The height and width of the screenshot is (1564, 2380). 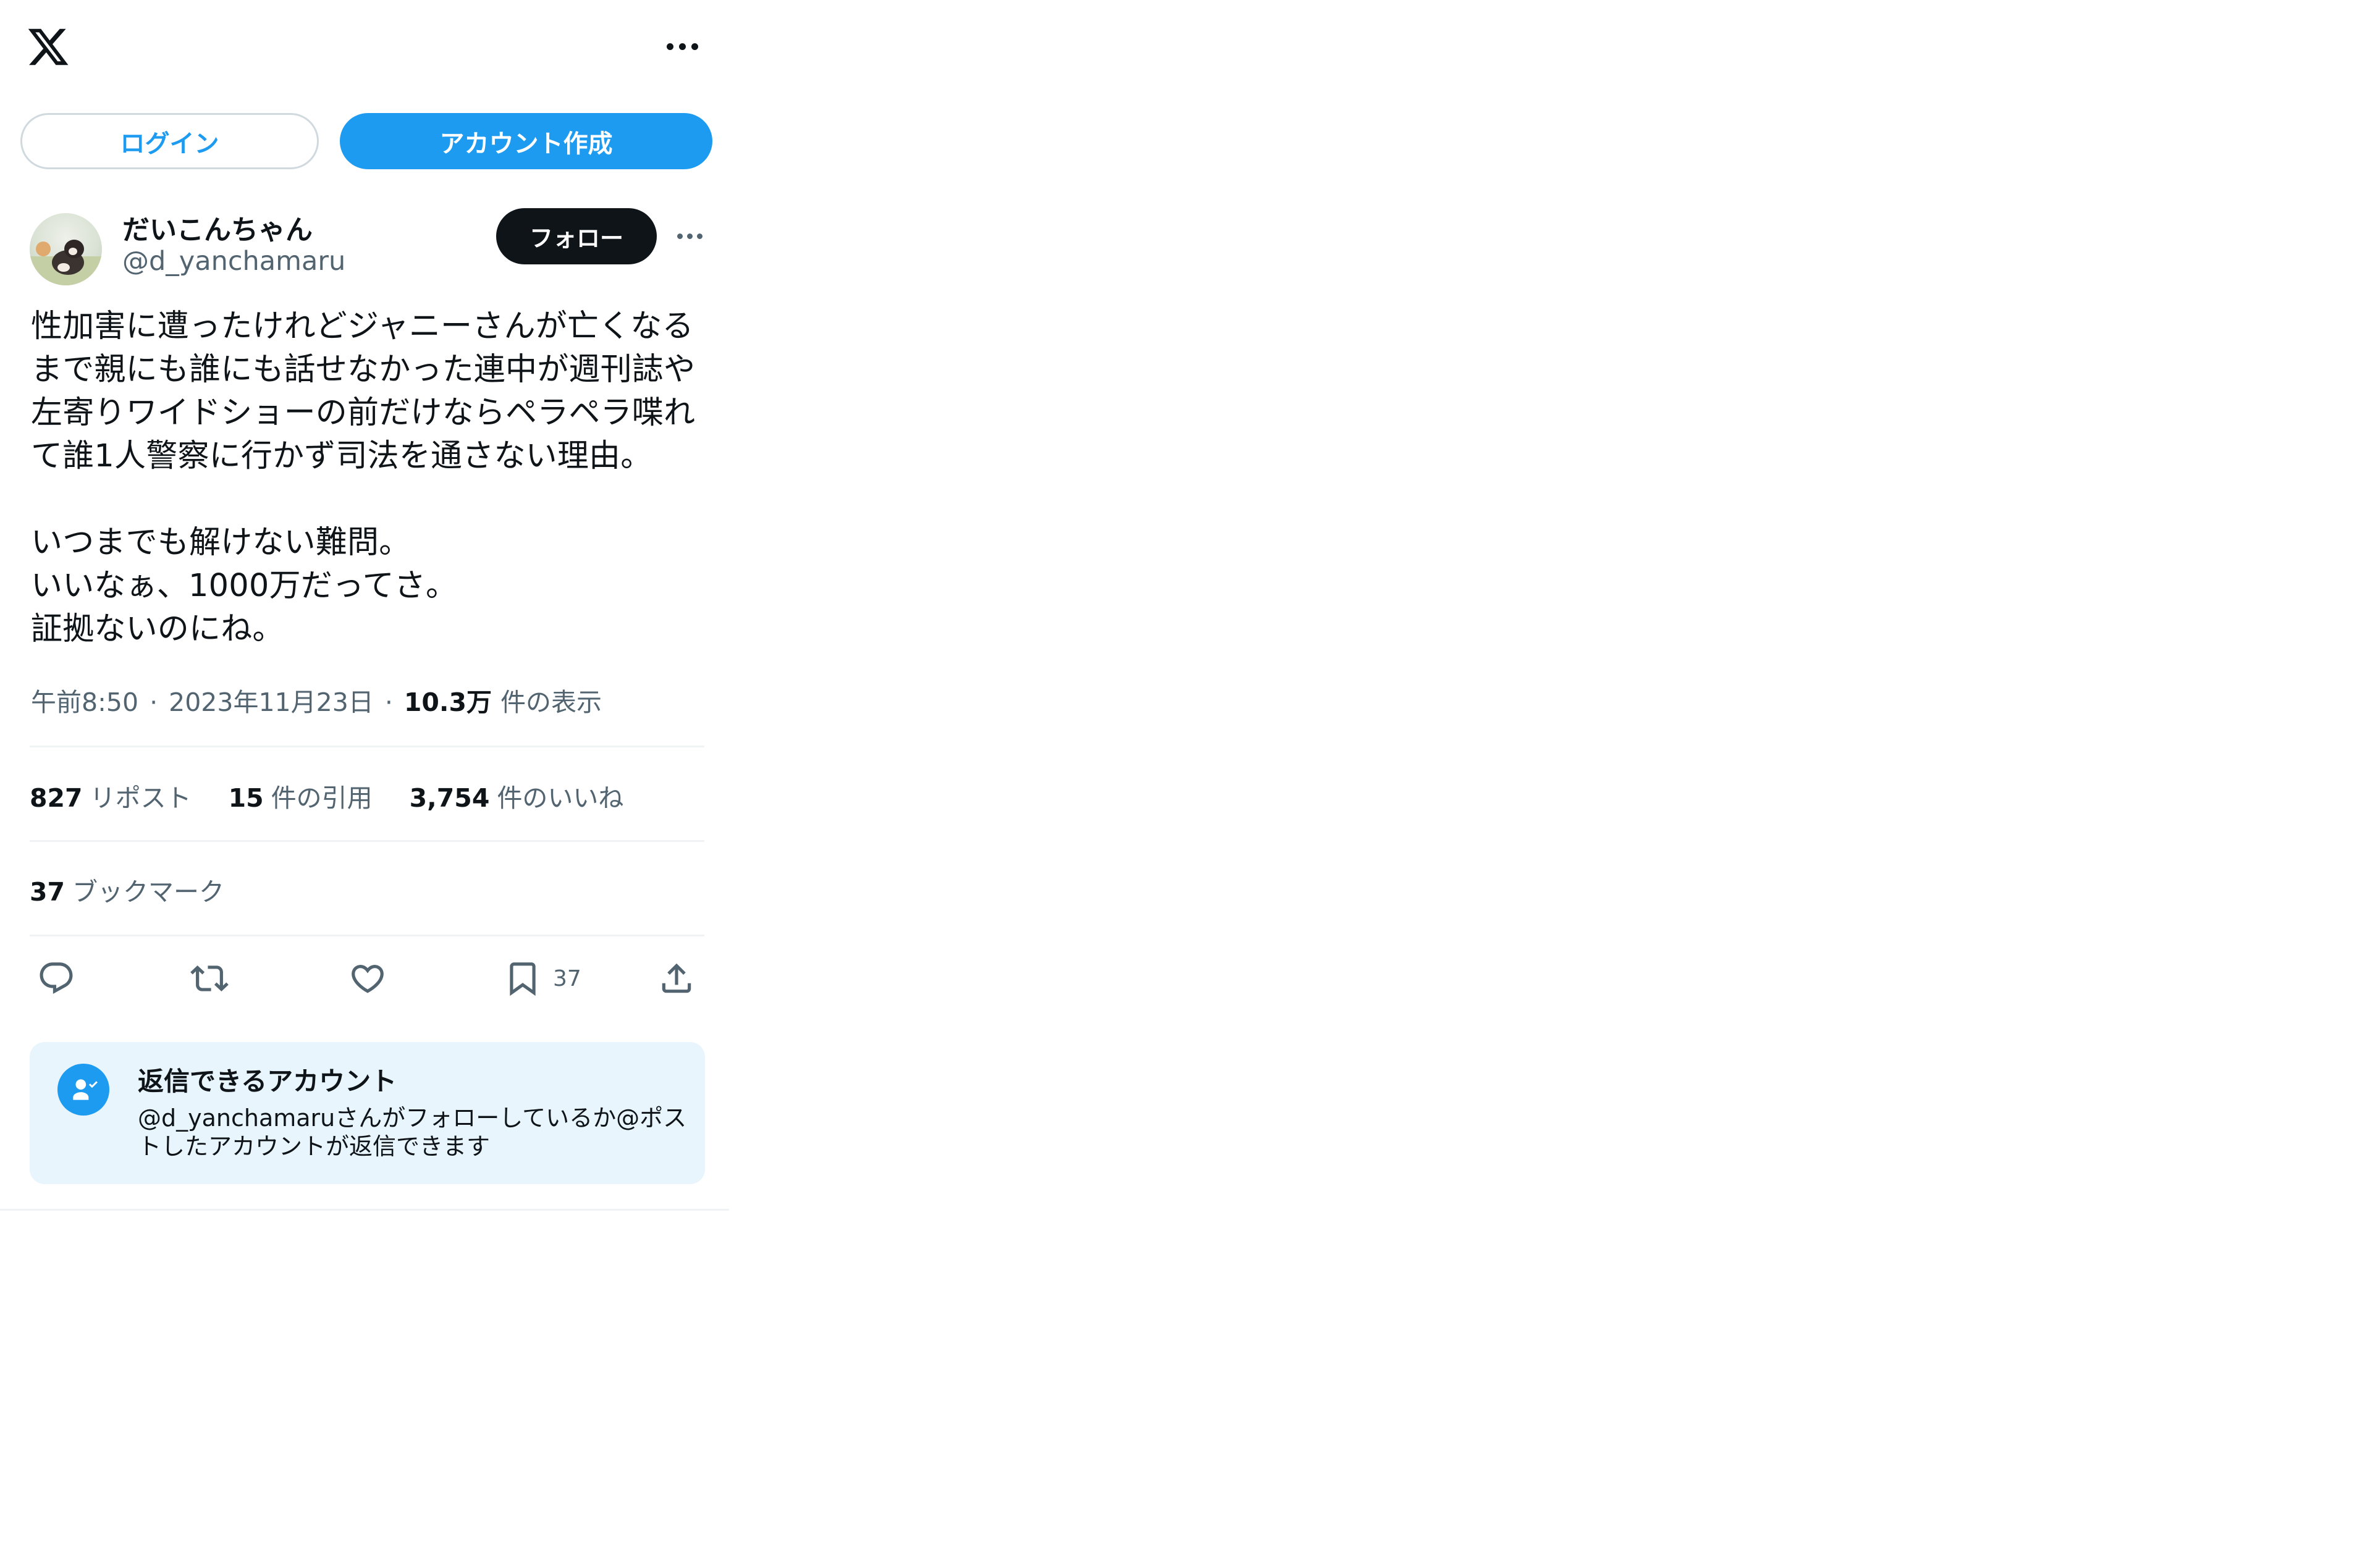 I want to click on avatar, so click(x=66, y=249).